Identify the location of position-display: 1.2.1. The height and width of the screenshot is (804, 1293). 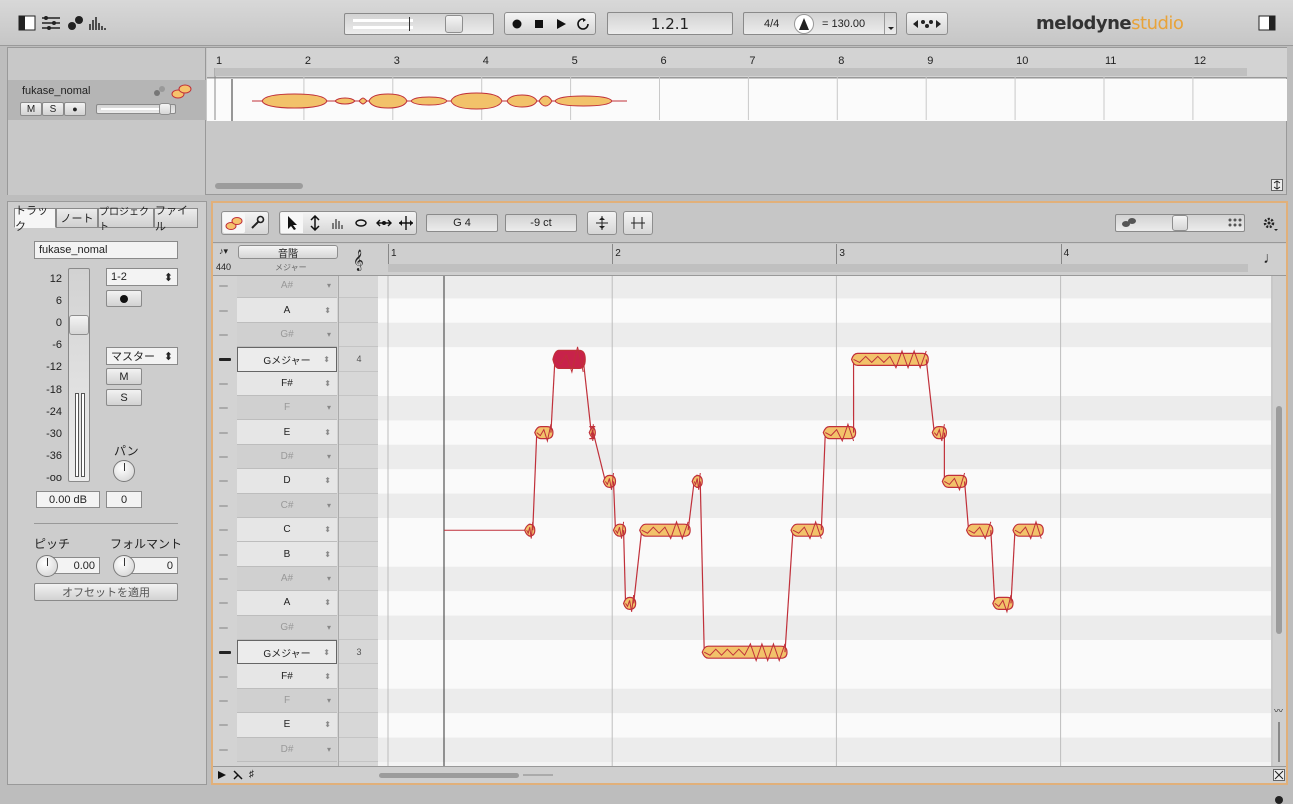
(670, 23).